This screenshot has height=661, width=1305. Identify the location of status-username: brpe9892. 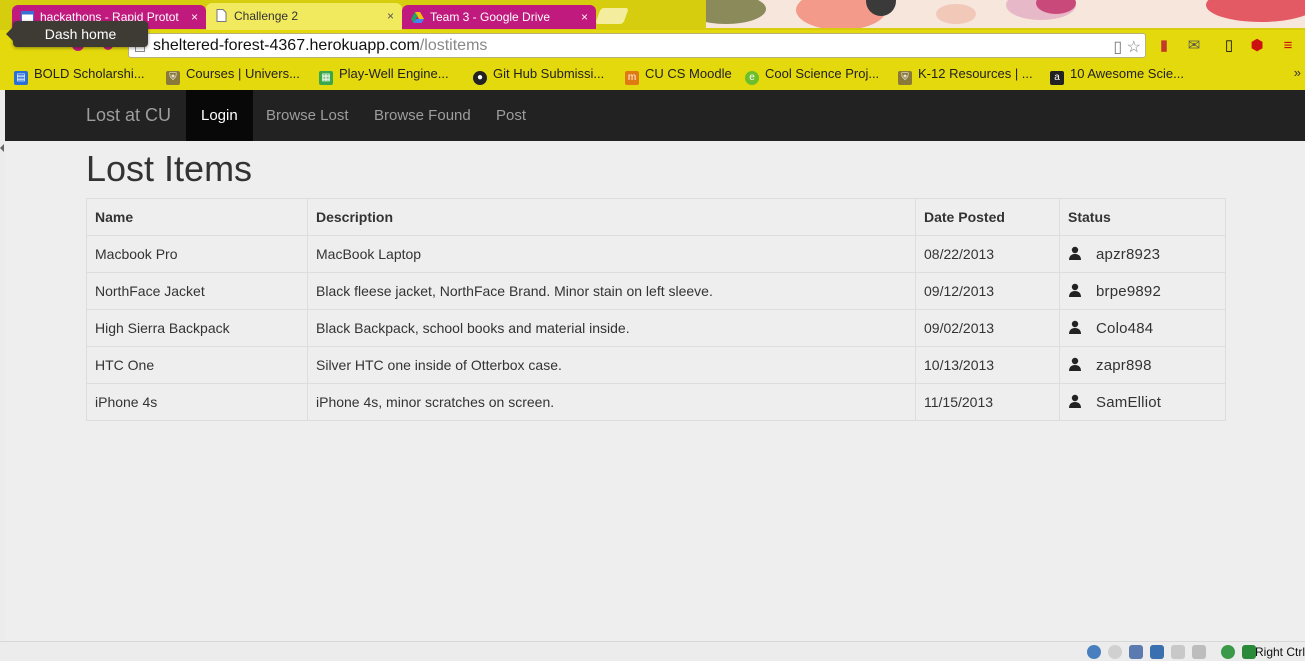
(1128, 291).